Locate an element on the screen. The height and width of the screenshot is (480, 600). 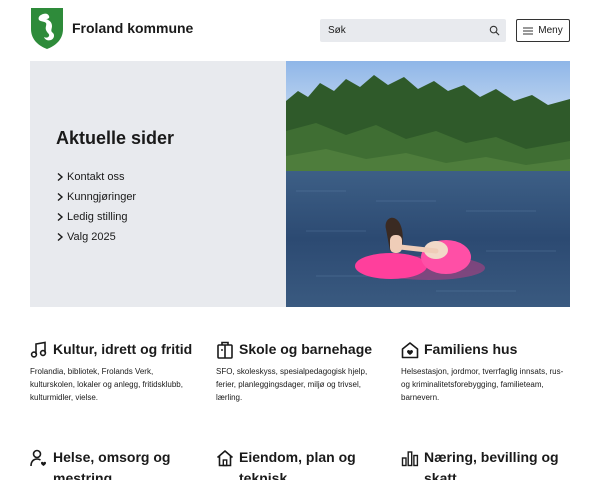
category-link-familiens-hus: Familiens hus is located at coordinates (486, 349).